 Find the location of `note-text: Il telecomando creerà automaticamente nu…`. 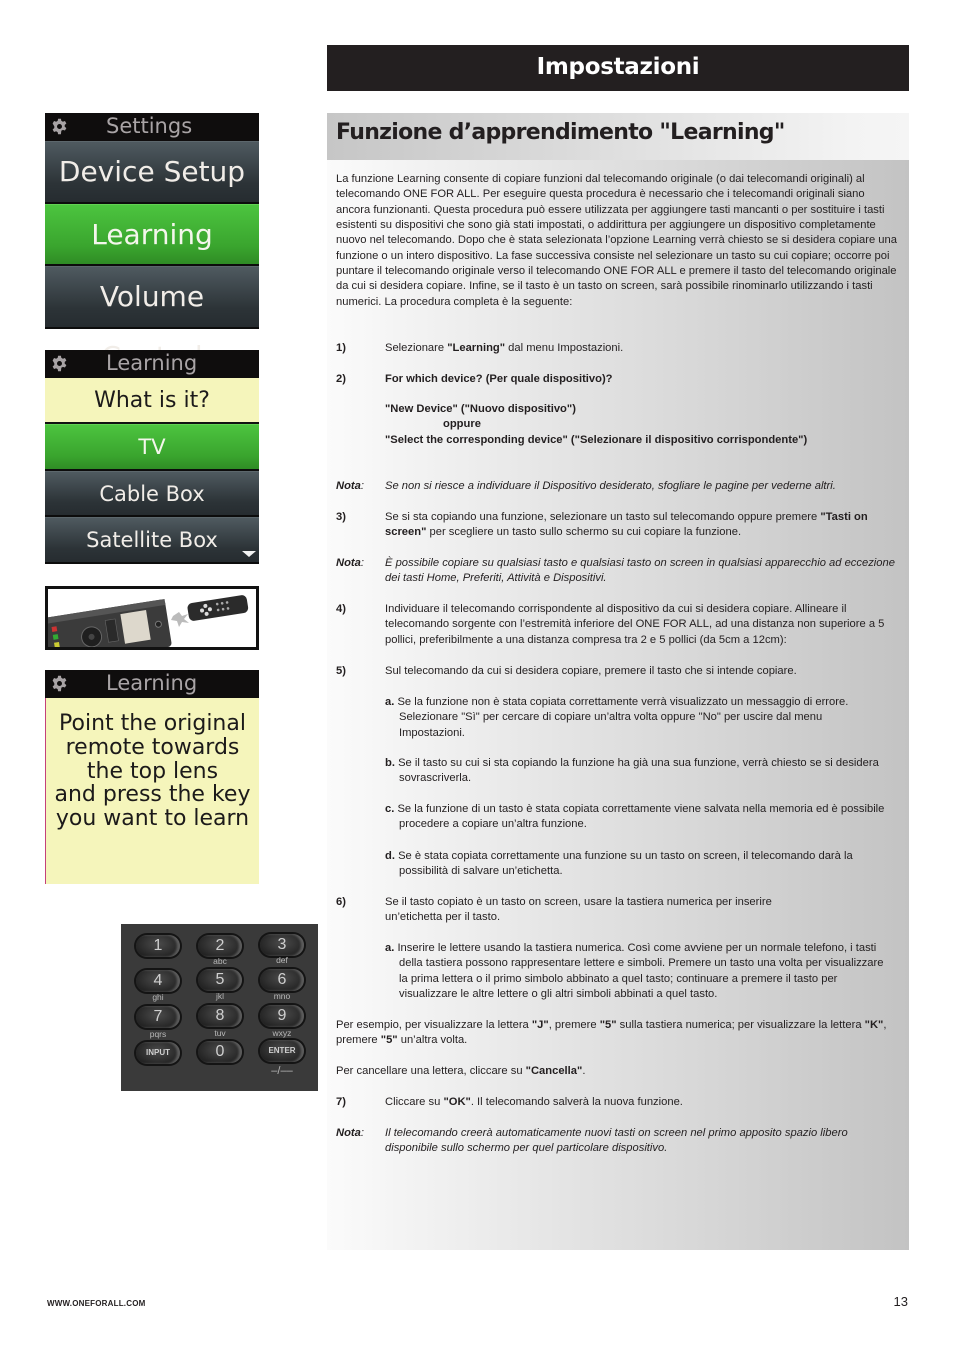

note-text: Il telecomando creerà automaticamente nu… is located at coordinates (616, 1141).